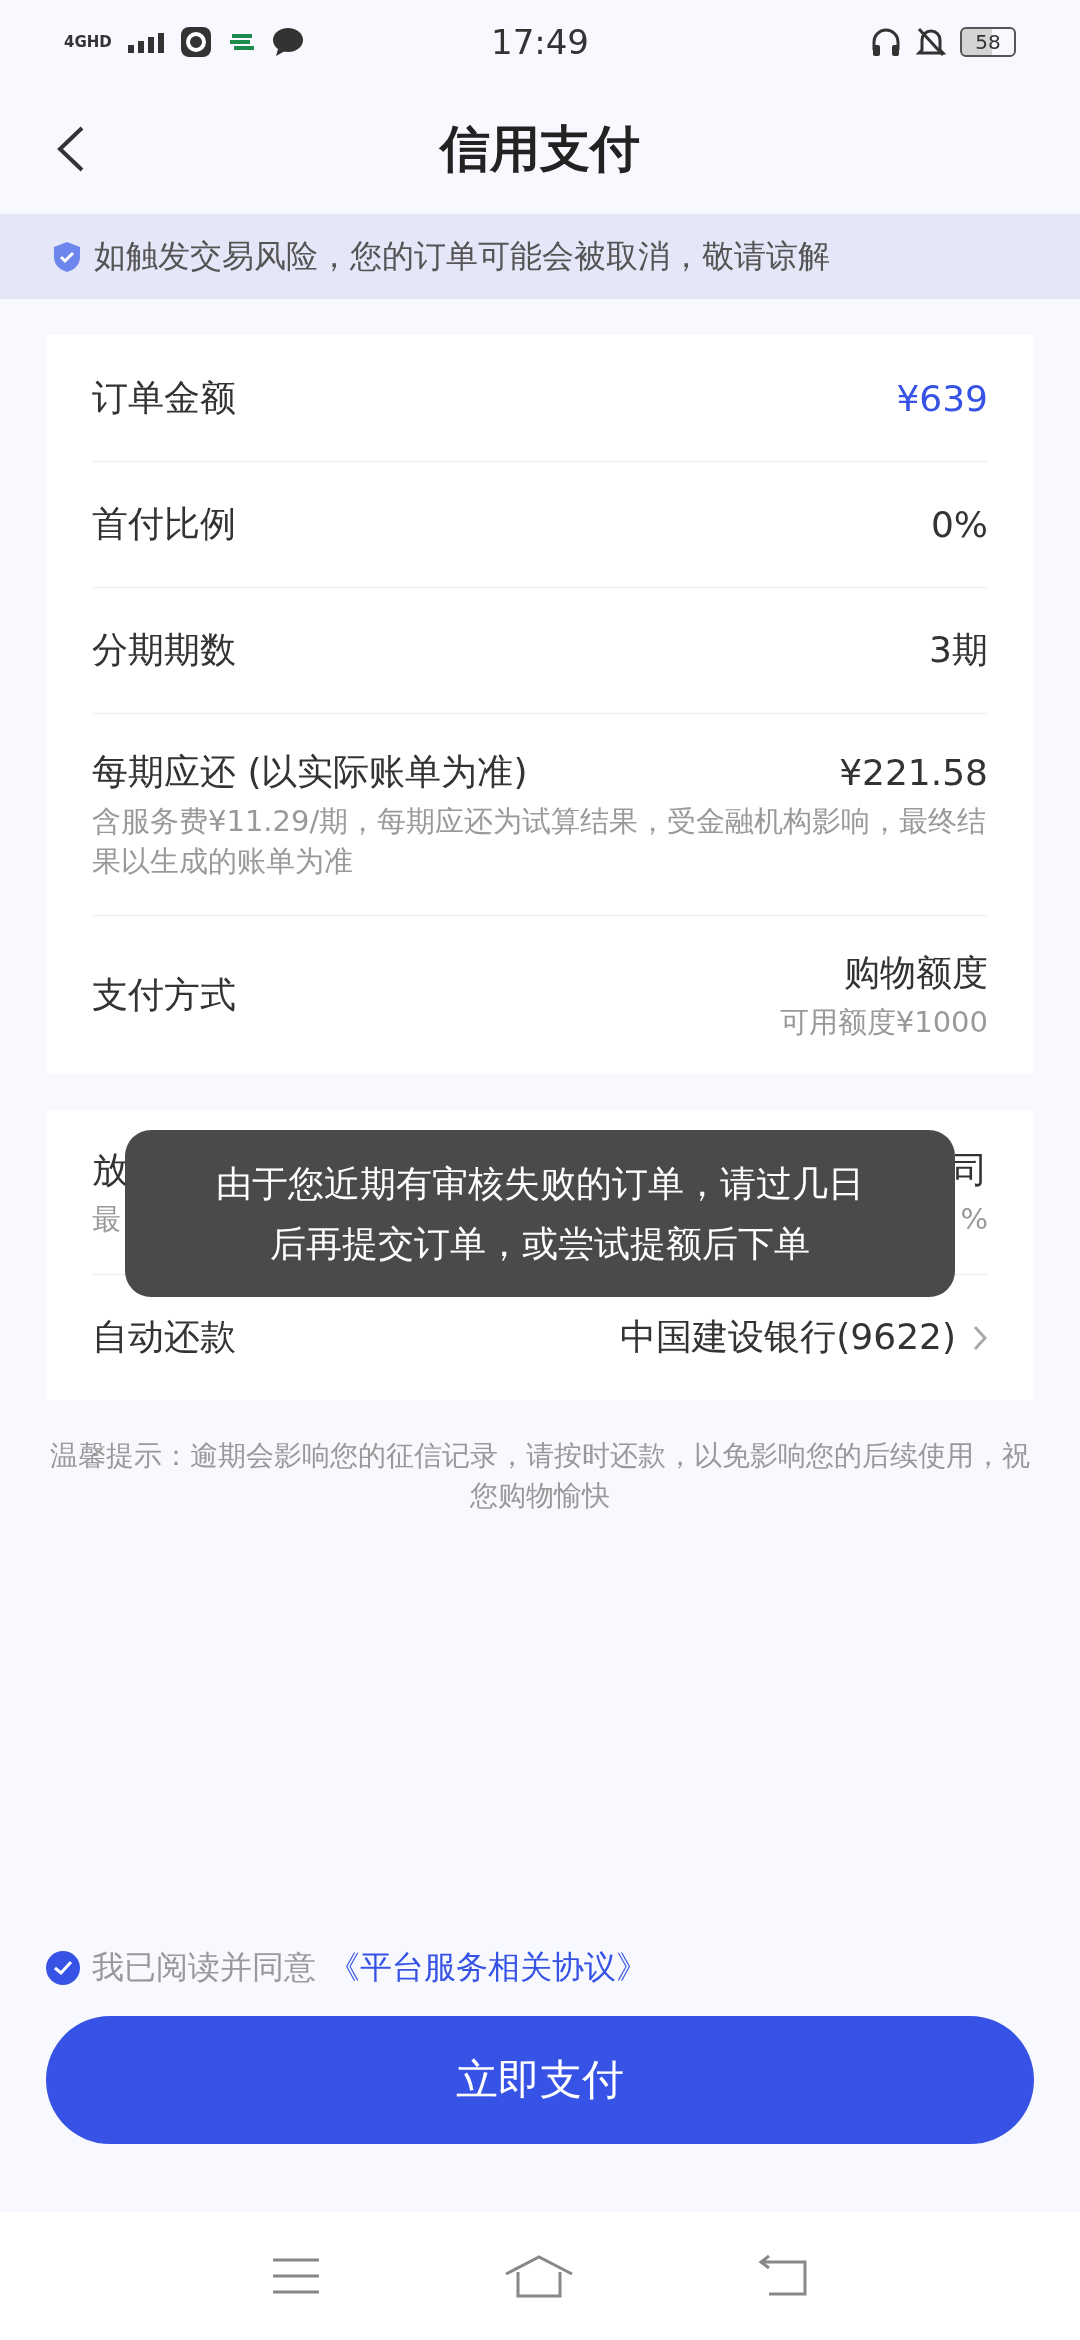 This screenshot has height=2340, width=1080. What do you see at coordinates (310, 772) in the screenshot?
I see `row-label: 每期应还 (以实际账单为准)` at bounding box center [310, 772].